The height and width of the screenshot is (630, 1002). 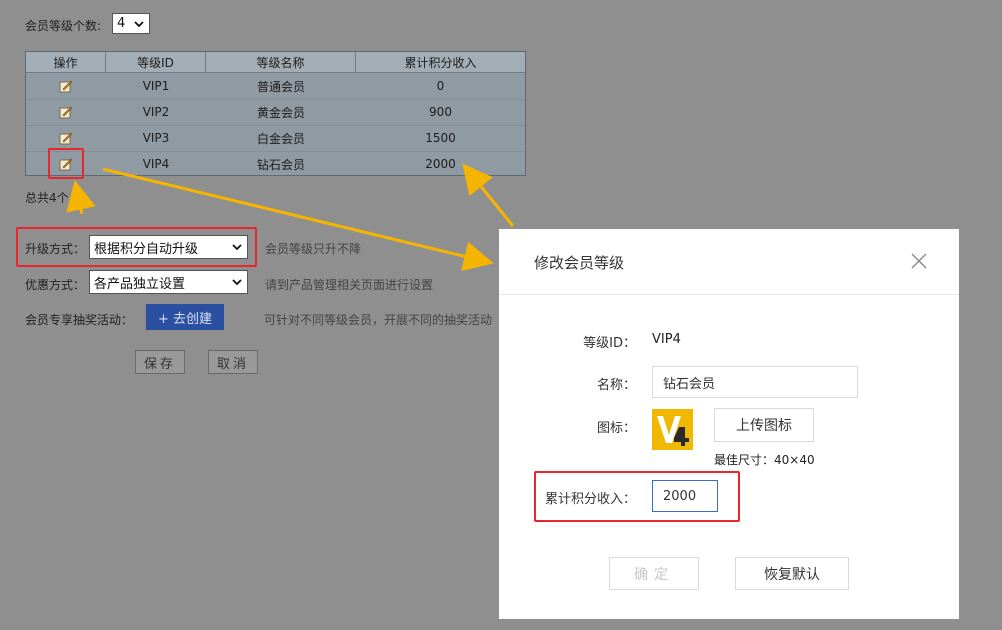 I want to click on upgrade-method-label: 升级方式：, so click(x=55, y=249).